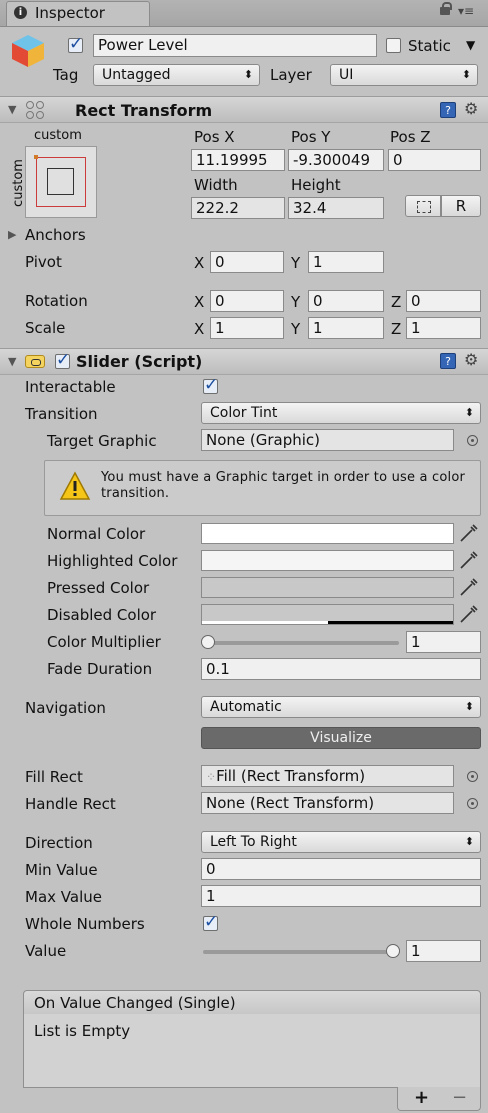 This screenshot has height=1113, width=488. What do you see at coordinates (393, 45) in the screenshot?
I see `static-checkbox` at bounding box center [393, 45].